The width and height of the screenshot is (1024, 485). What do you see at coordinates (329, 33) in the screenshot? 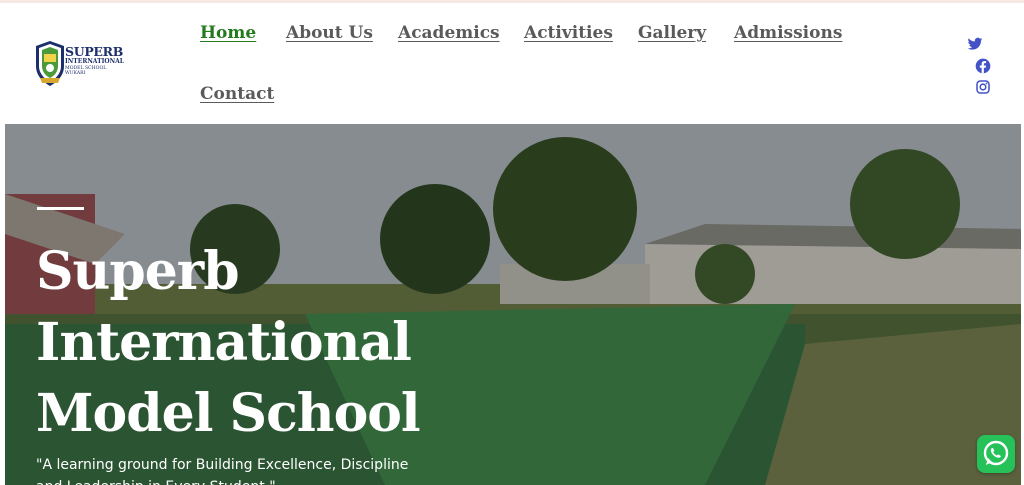
I see `nav-about-us: About Us` at bounding box center [329, 33].